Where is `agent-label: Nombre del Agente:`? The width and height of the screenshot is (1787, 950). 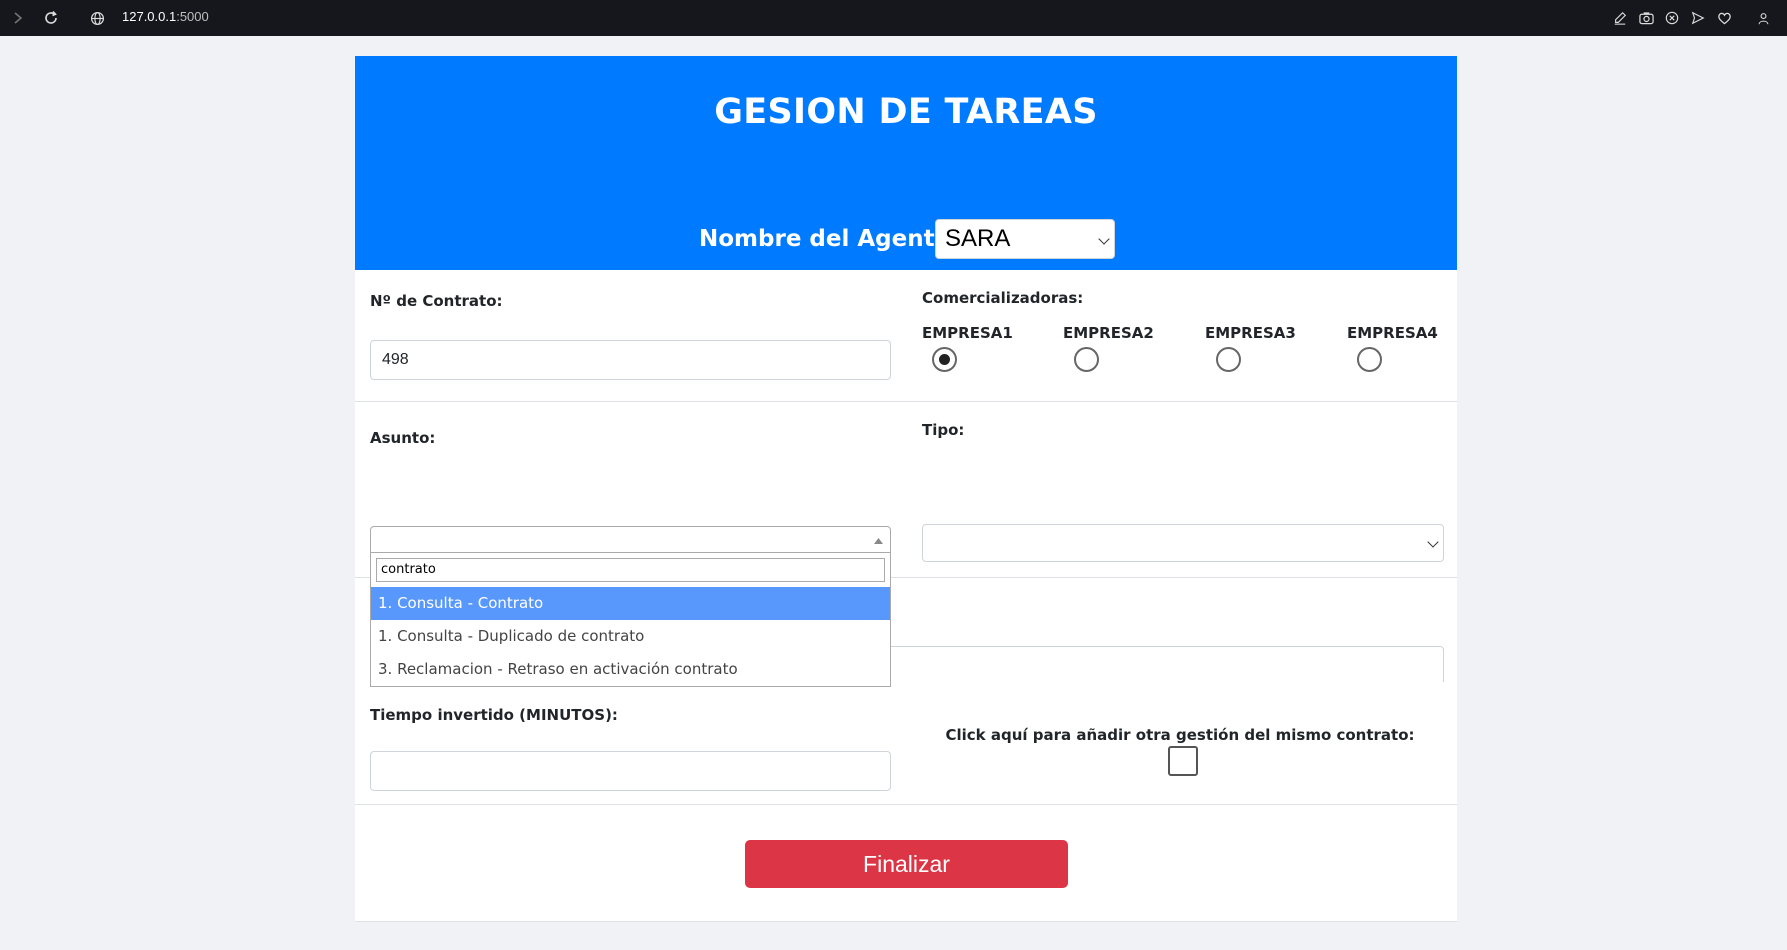 agent-label: Nombre del Agente: is located at coordinates (829, 239).